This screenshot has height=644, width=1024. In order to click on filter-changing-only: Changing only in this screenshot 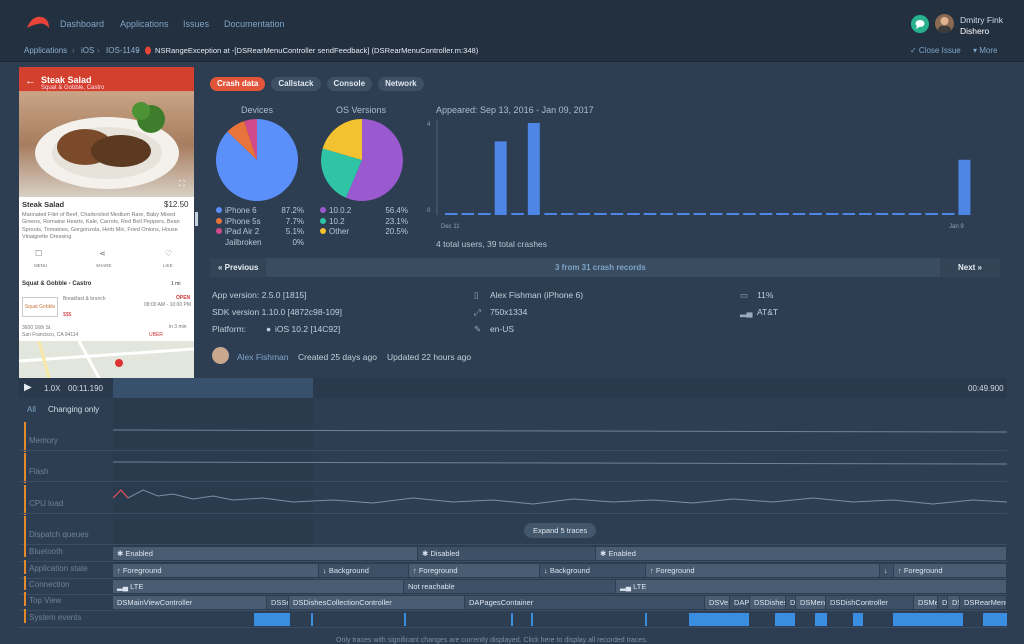, I will do `click(73, 409)`.